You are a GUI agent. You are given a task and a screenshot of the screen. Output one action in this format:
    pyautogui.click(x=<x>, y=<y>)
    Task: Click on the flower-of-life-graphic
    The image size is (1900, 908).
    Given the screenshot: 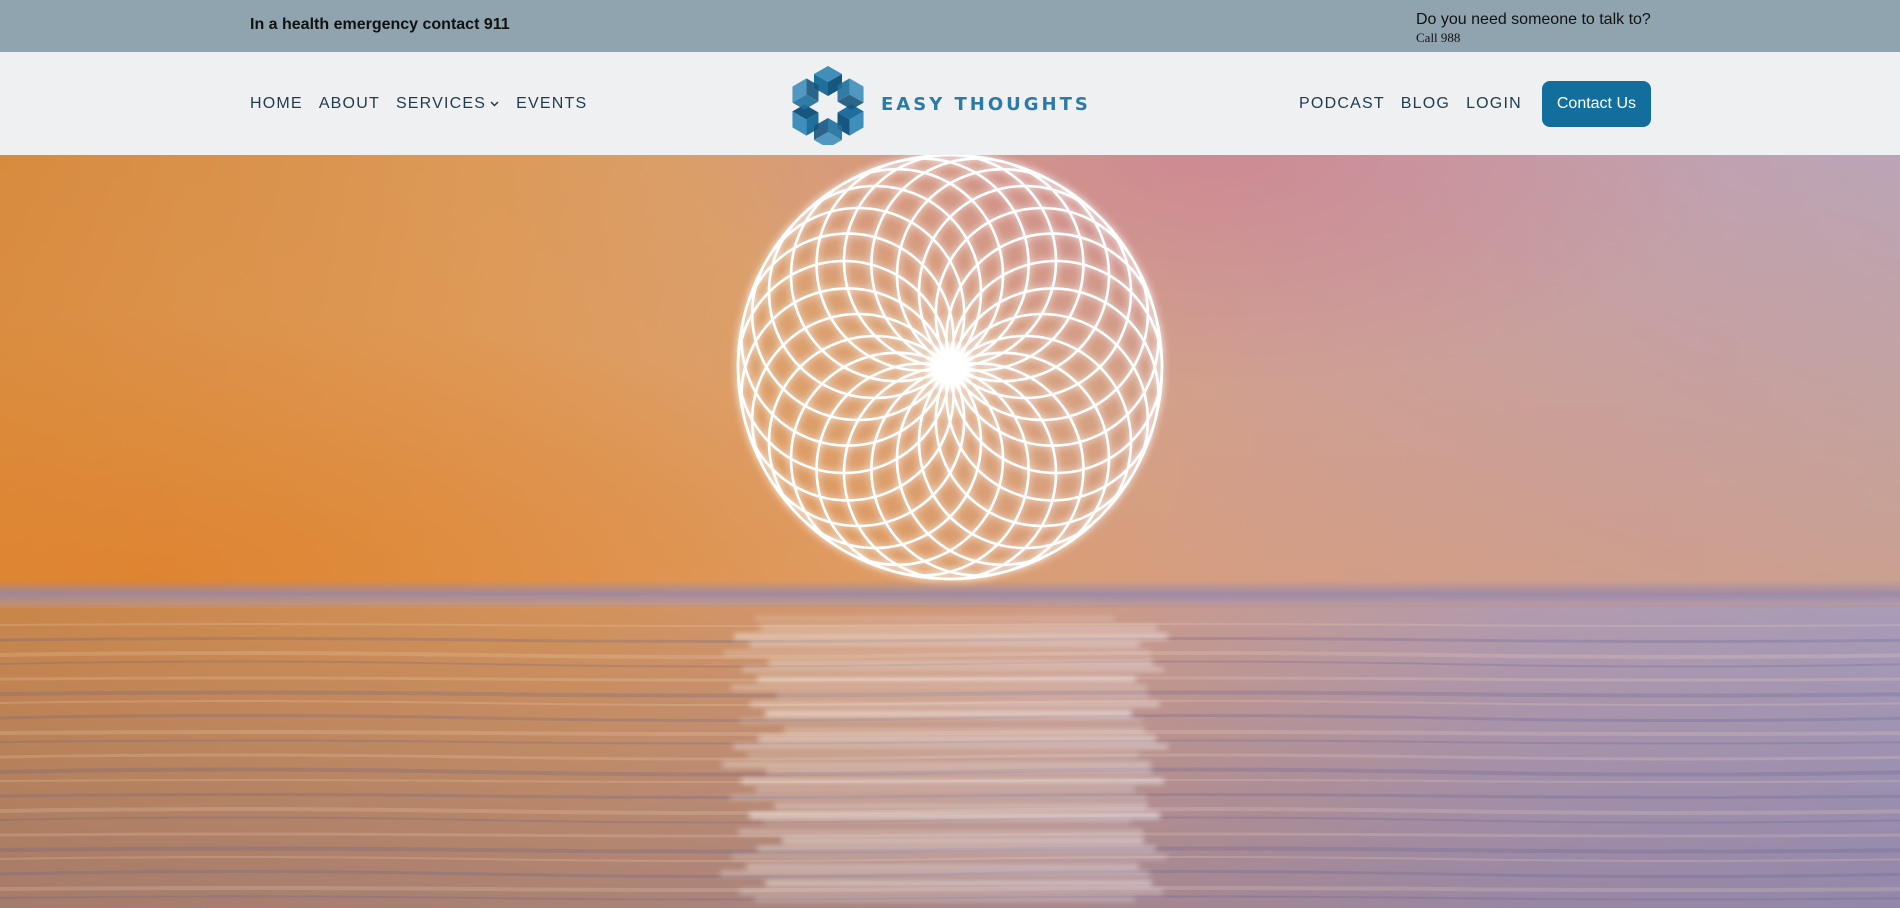 What is the action you would take?
    pyautogui.click(x=950, y=368)
    